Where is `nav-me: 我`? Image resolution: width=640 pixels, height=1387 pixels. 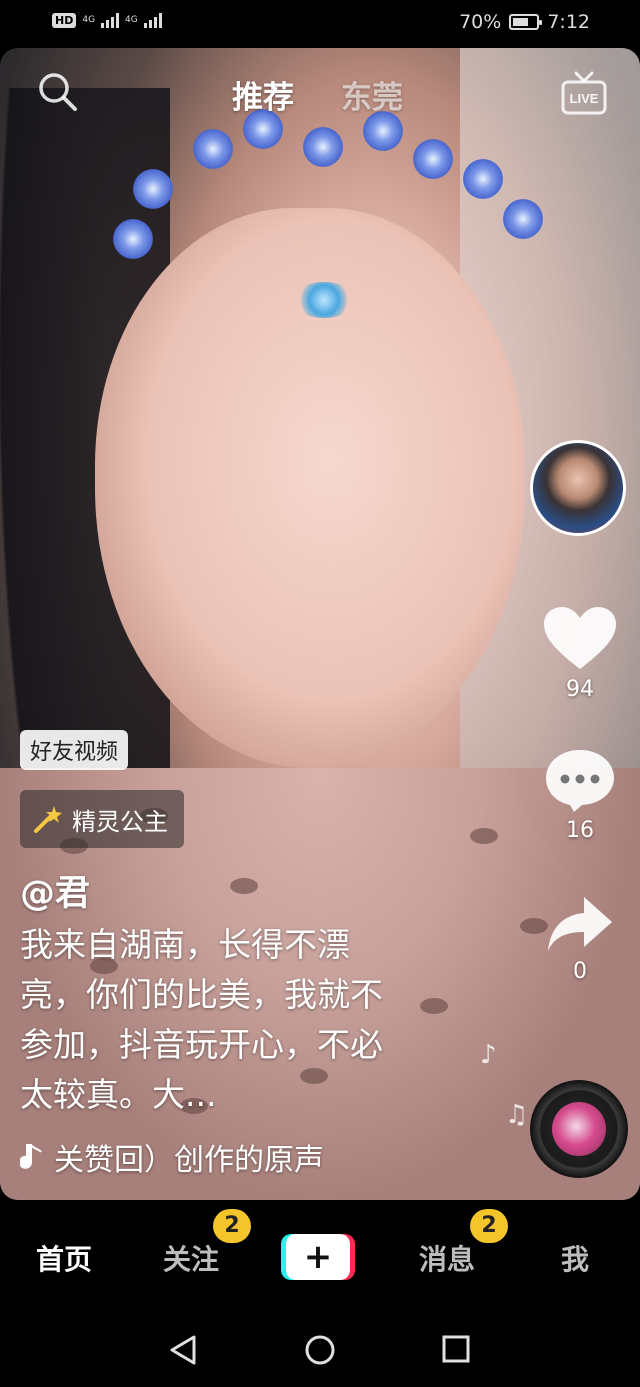 nav-me: 我 is located at coordinates (575, 1258).